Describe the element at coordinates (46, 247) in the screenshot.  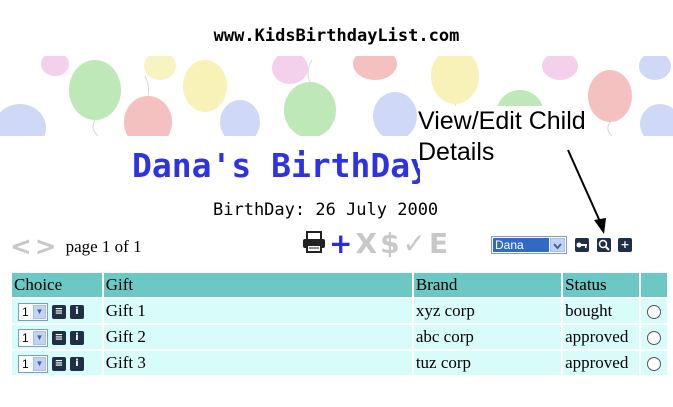
I see `next-page-icon: >` at that location.